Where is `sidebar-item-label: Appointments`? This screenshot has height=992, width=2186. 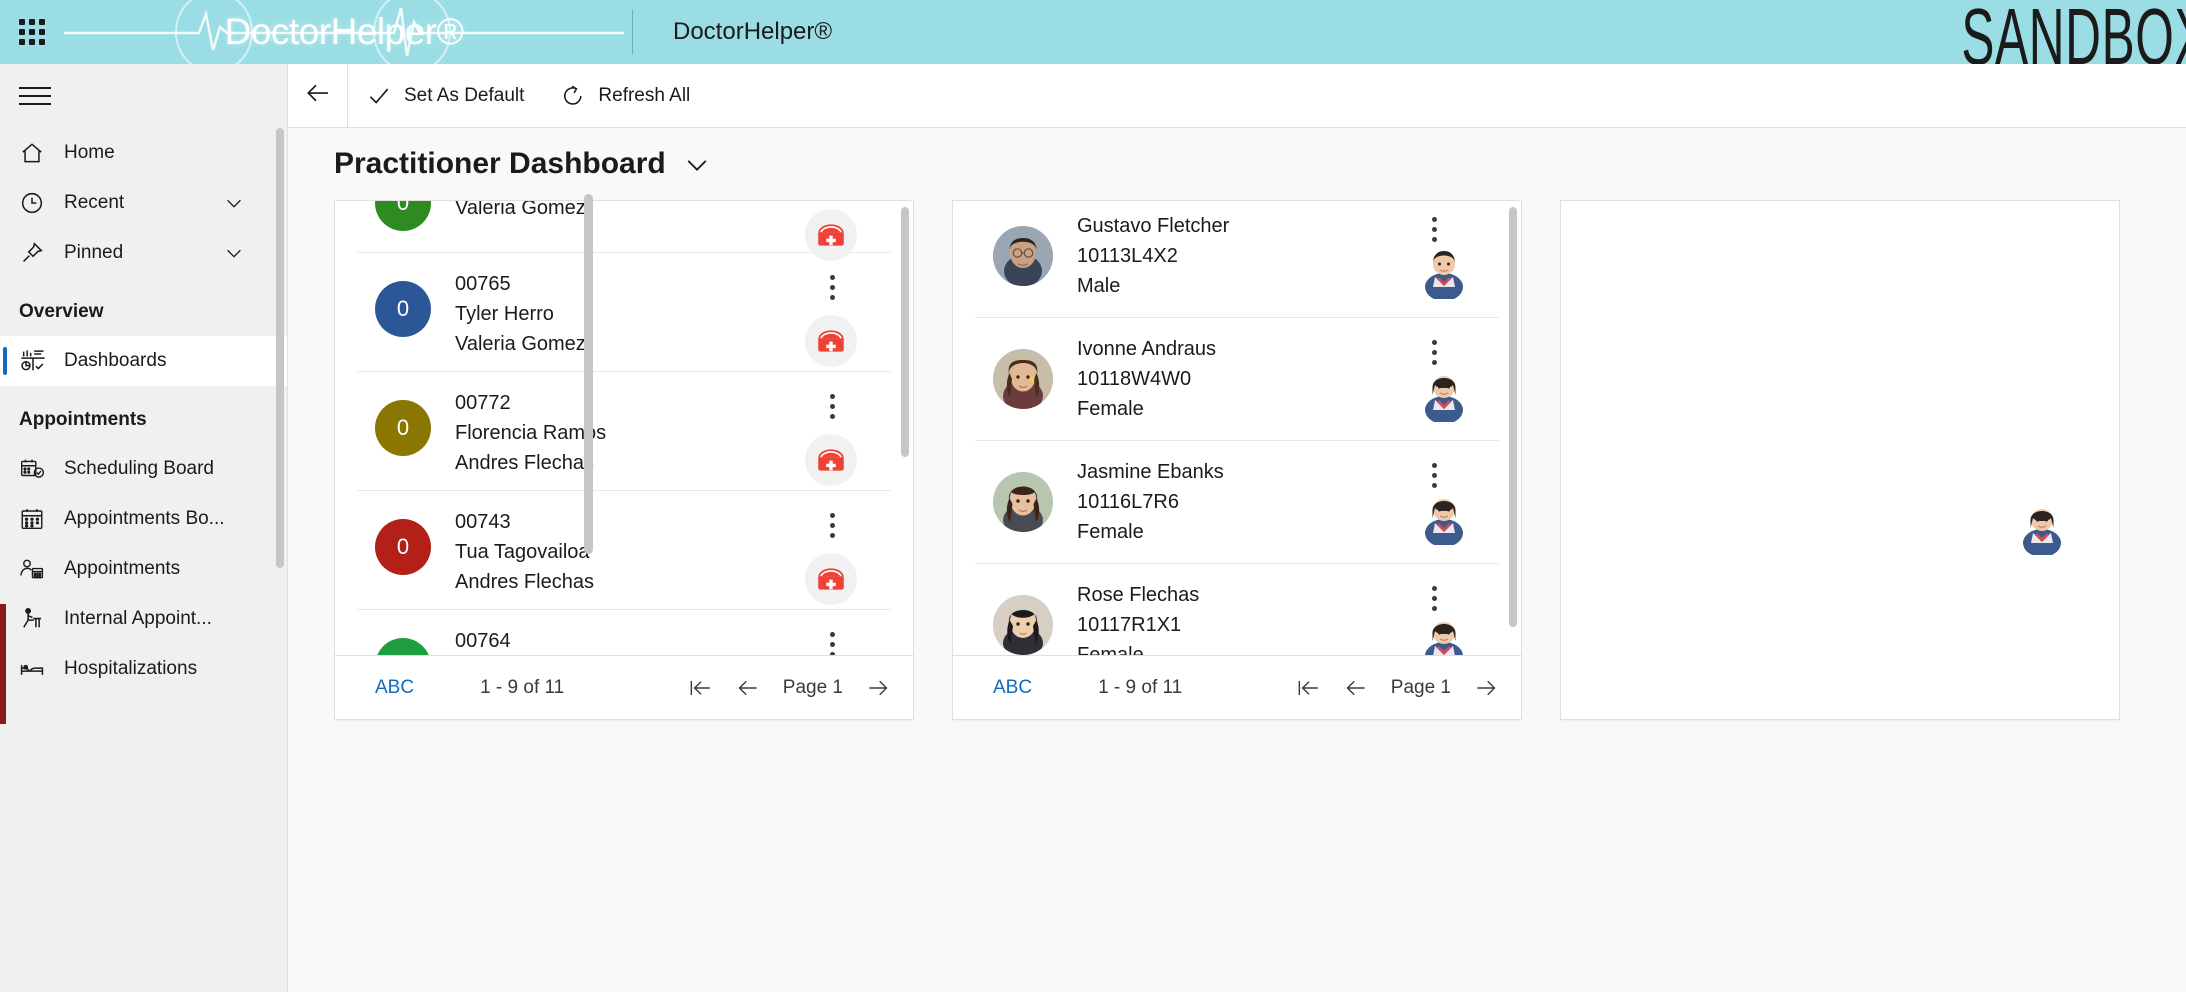
sidebar-item-label: Appointments is located at coordinates (122, 568).